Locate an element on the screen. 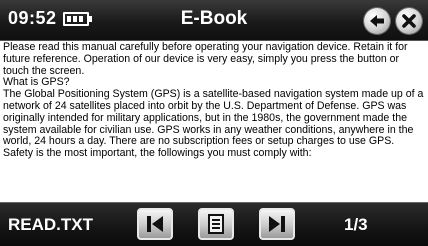 This screenshot has height=246, width=428. close-icon is located at coordinates (409, 21).